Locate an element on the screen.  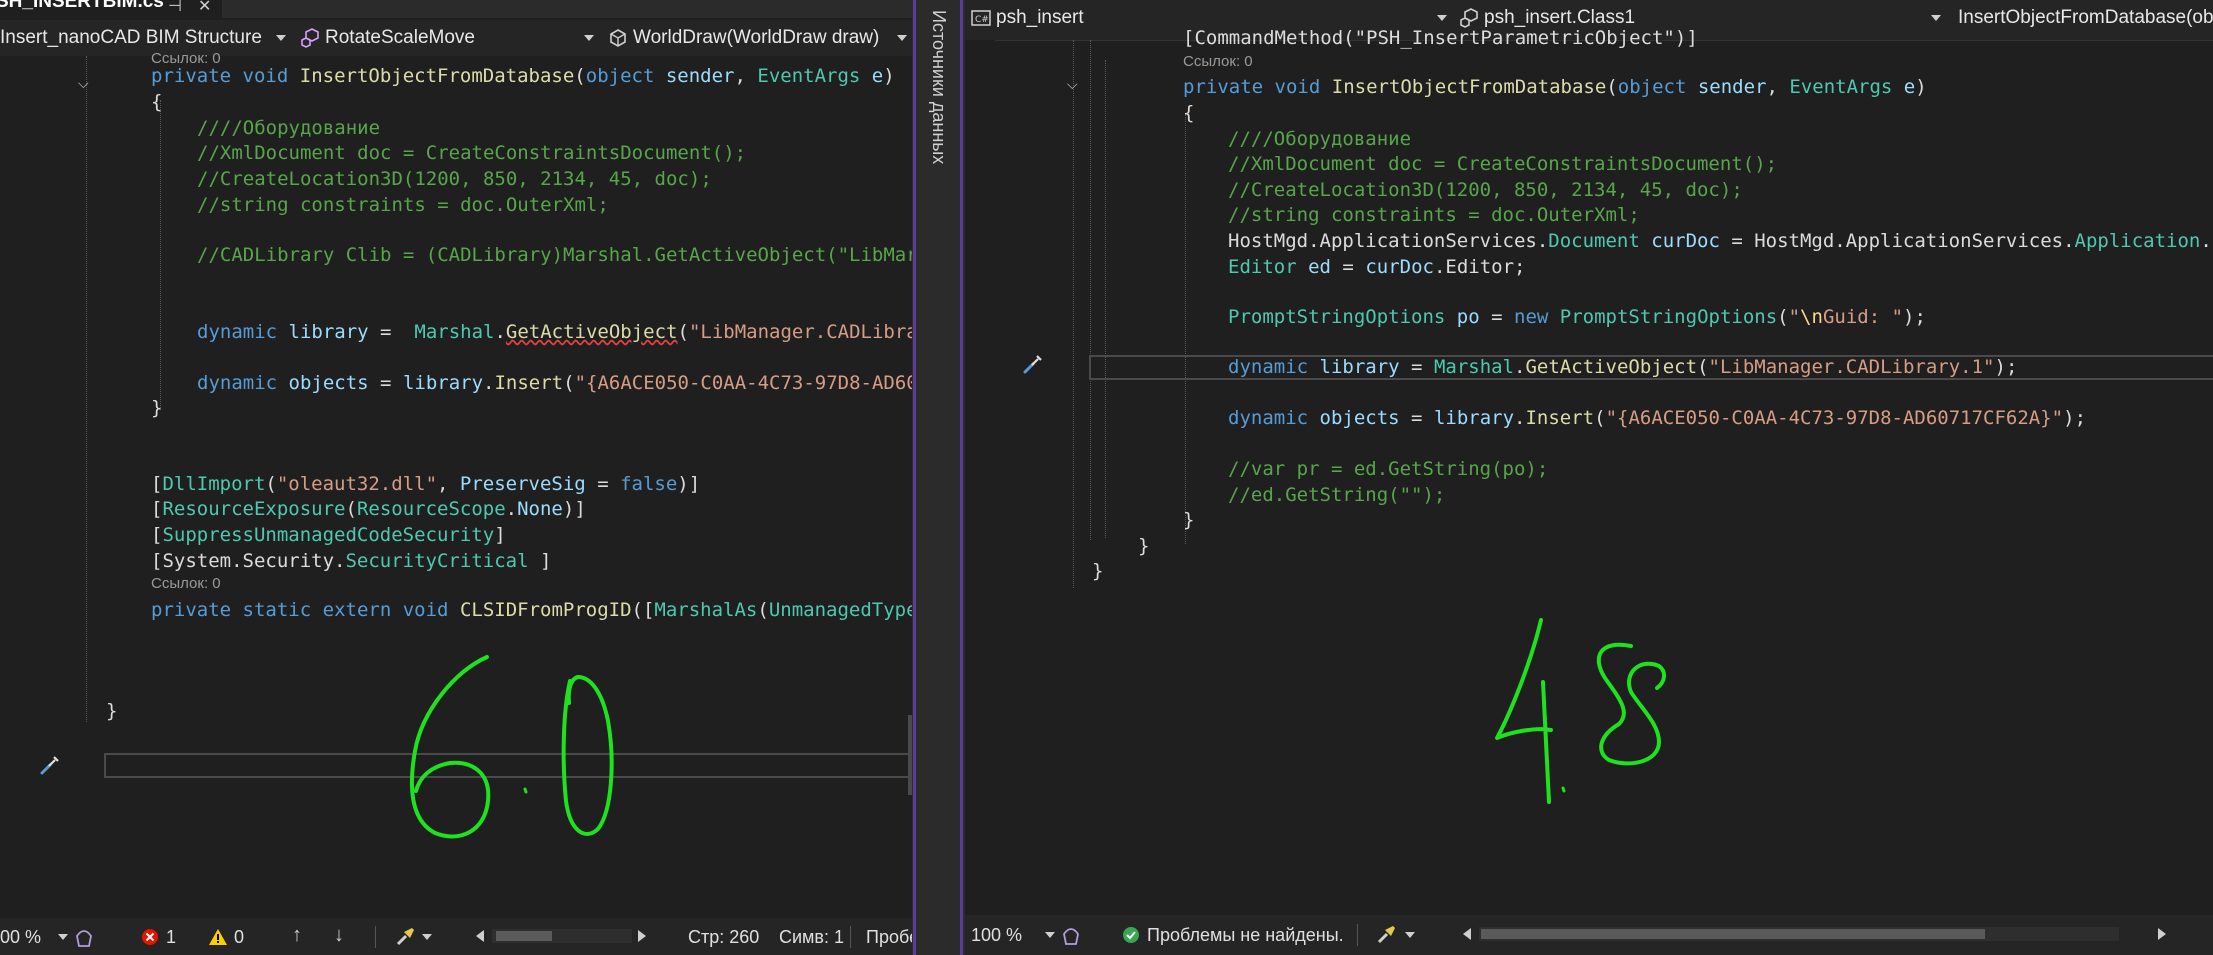
code-line-comment: //ed.GetString(""); is located at coordinates (1337, 495).